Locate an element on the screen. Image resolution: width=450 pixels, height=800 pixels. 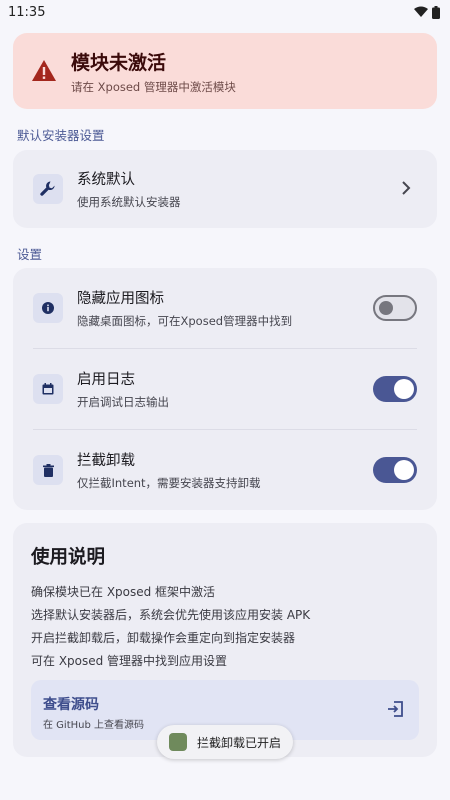
intercept-uninstall-setting: 拦截卸载 仅拦截Intent，需要安装器支持卸载 is located at coordinates (225, 470).